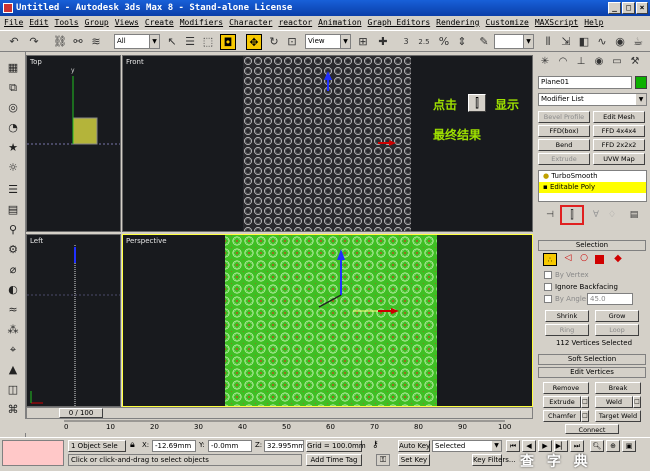 The image size is (650, 471). Describe the element at coordinates (406, 42) in the screenshot. I see `snaps-toggle-icon: 3` at that location.